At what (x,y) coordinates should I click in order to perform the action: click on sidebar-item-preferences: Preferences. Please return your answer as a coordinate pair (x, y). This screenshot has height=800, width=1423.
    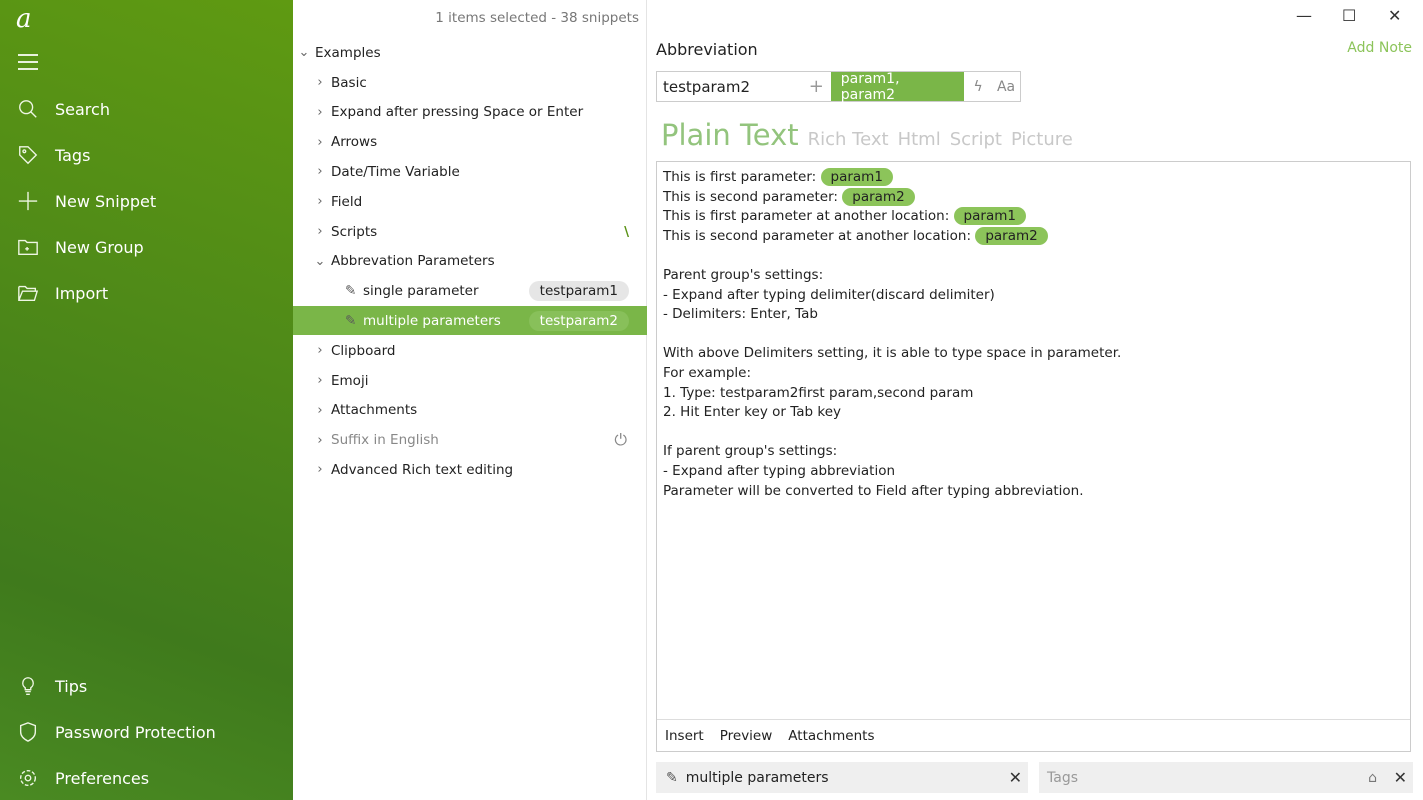
    Looking at the image, I should click on (146, 778).